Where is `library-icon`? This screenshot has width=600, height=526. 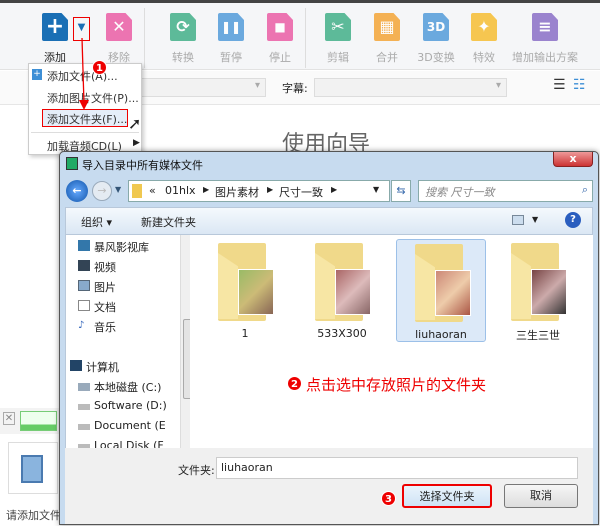 library-icon is located at coordinates (84, 245).